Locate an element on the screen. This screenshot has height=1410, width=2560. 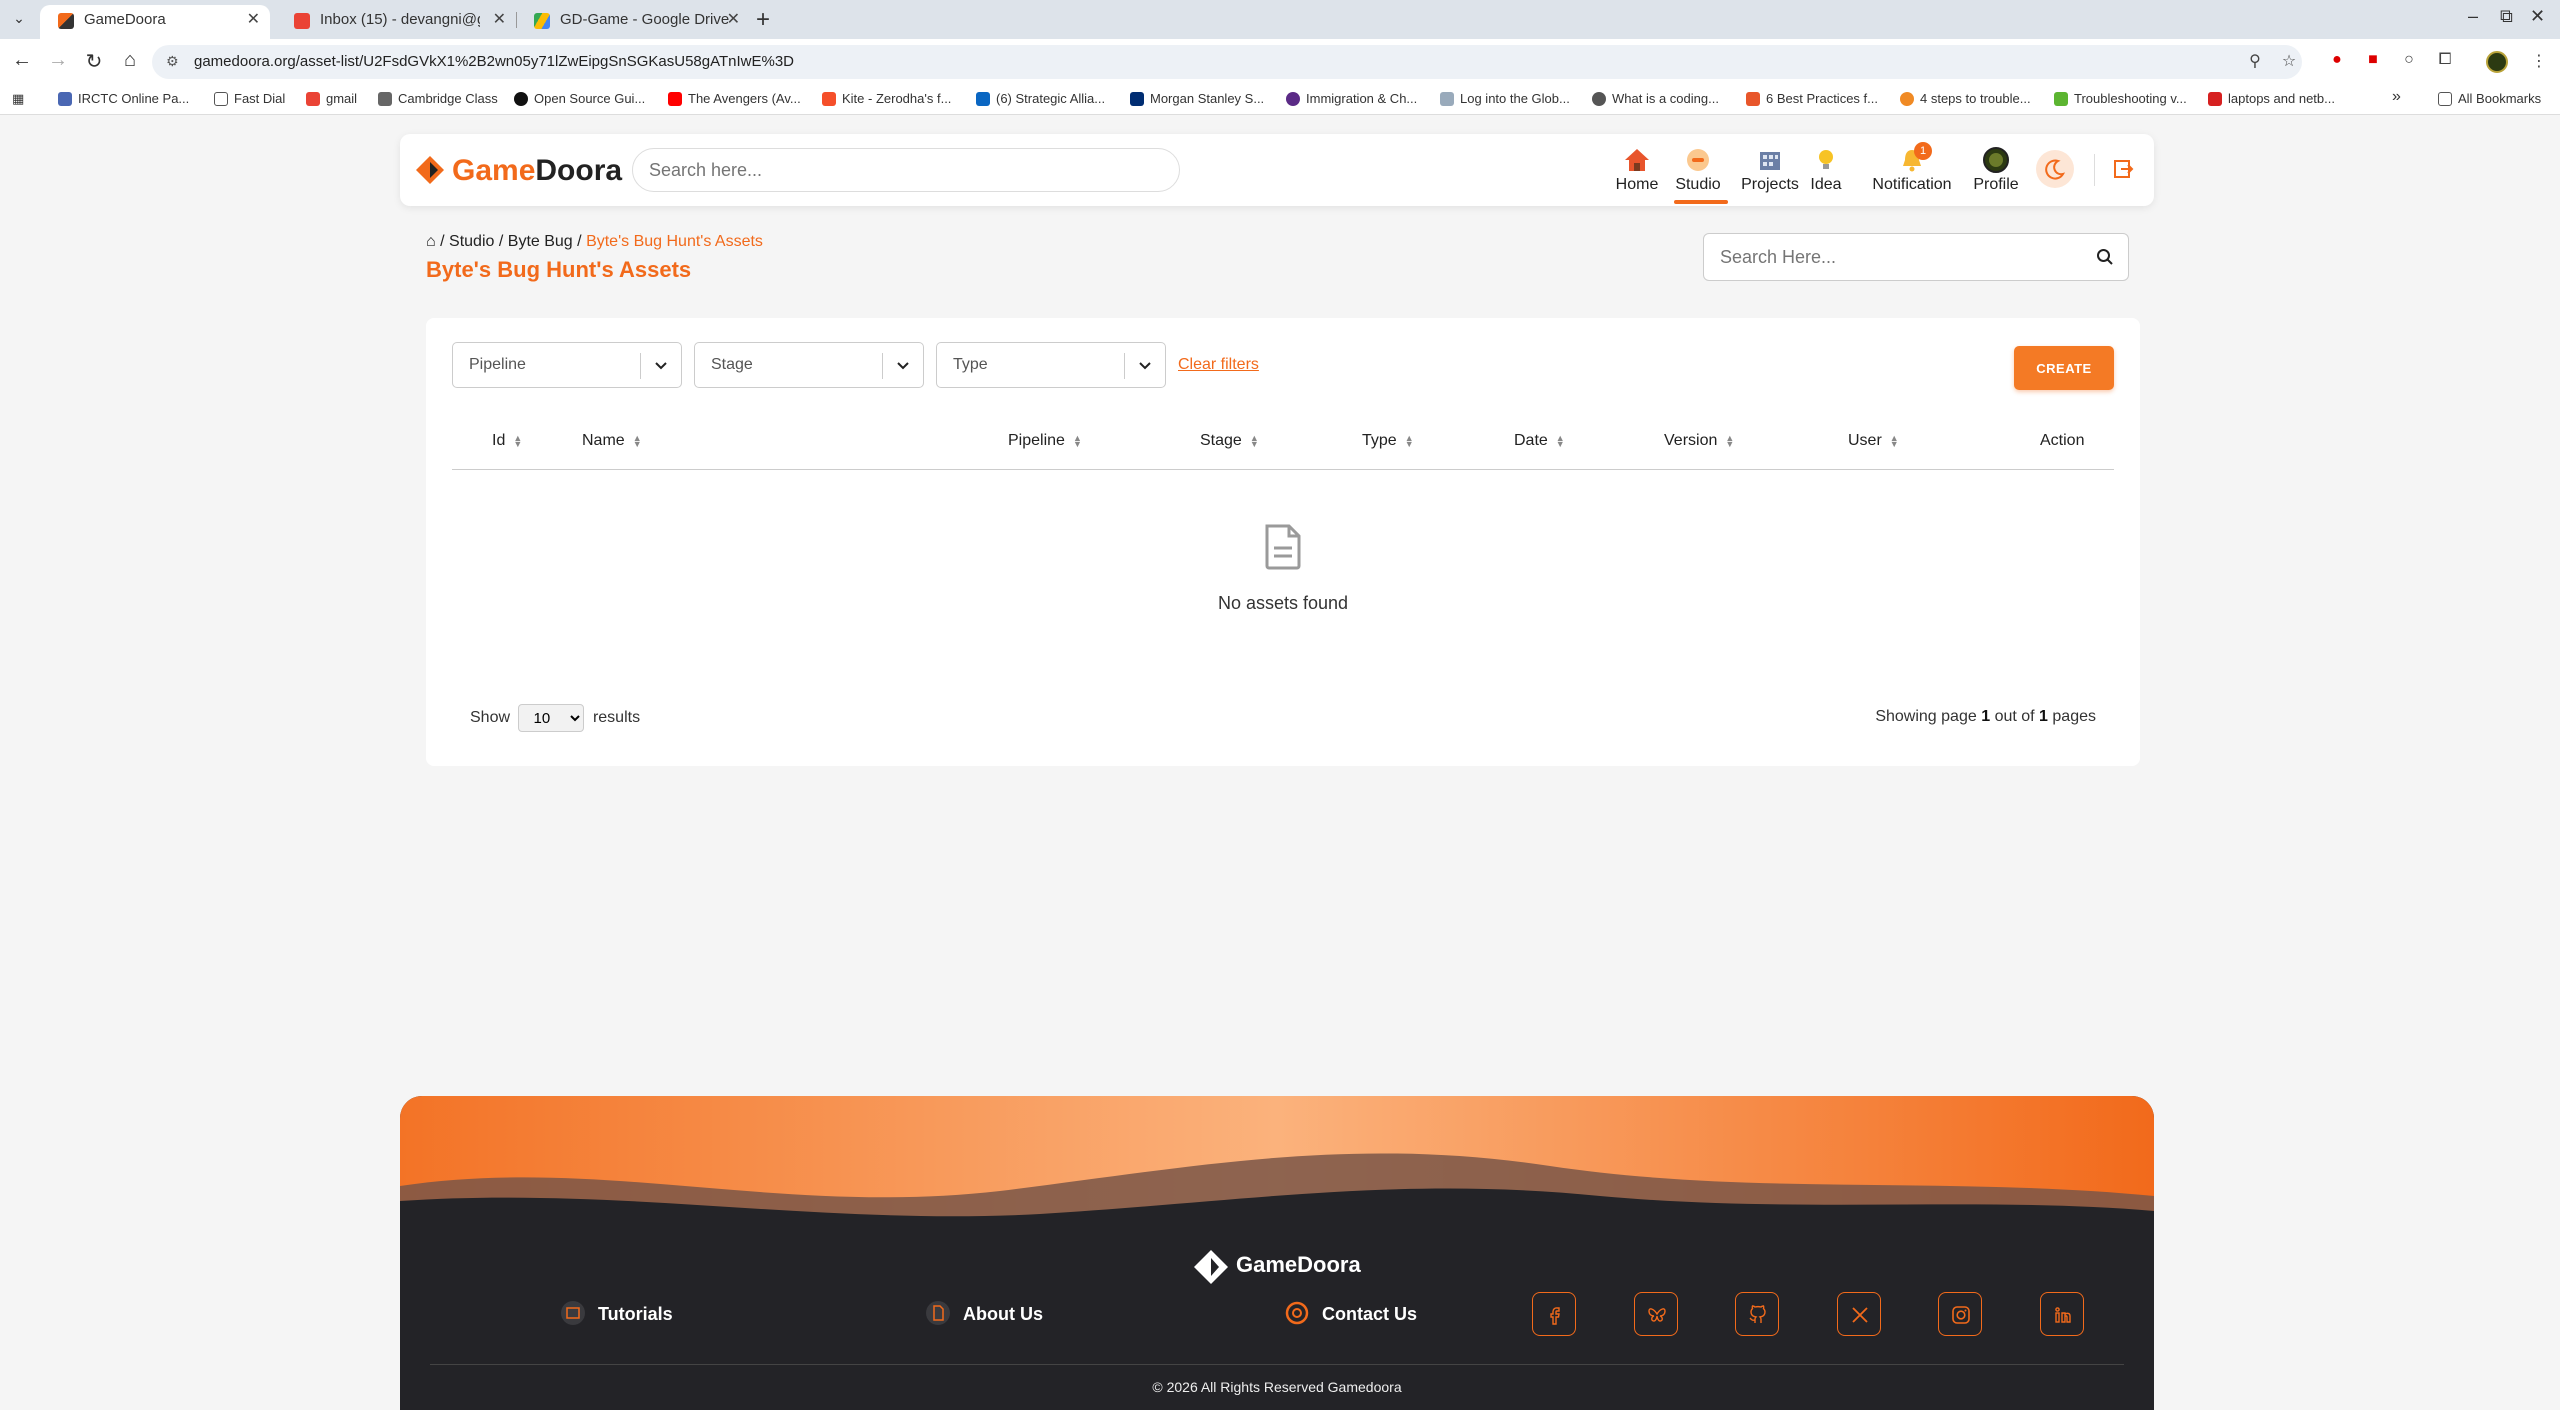
footer-link-contact: Contact Us is located at coordinates (1350, 1313).